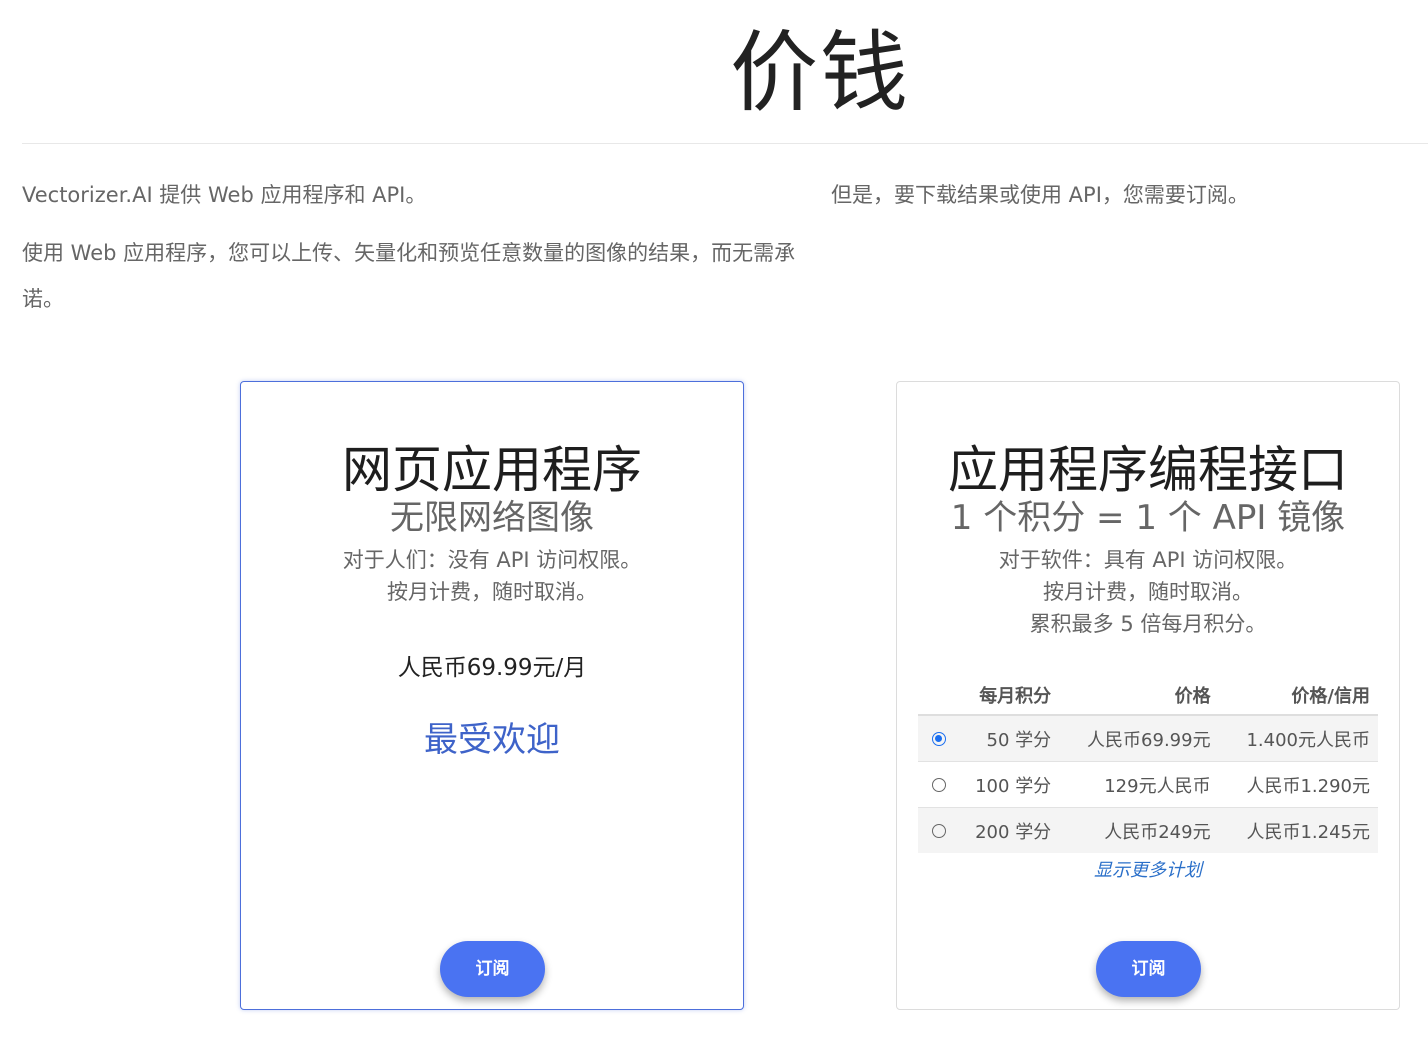  Describe the element at coordinates (1139, 696) in the screenshot. I see `column-header: 价格` at that location.